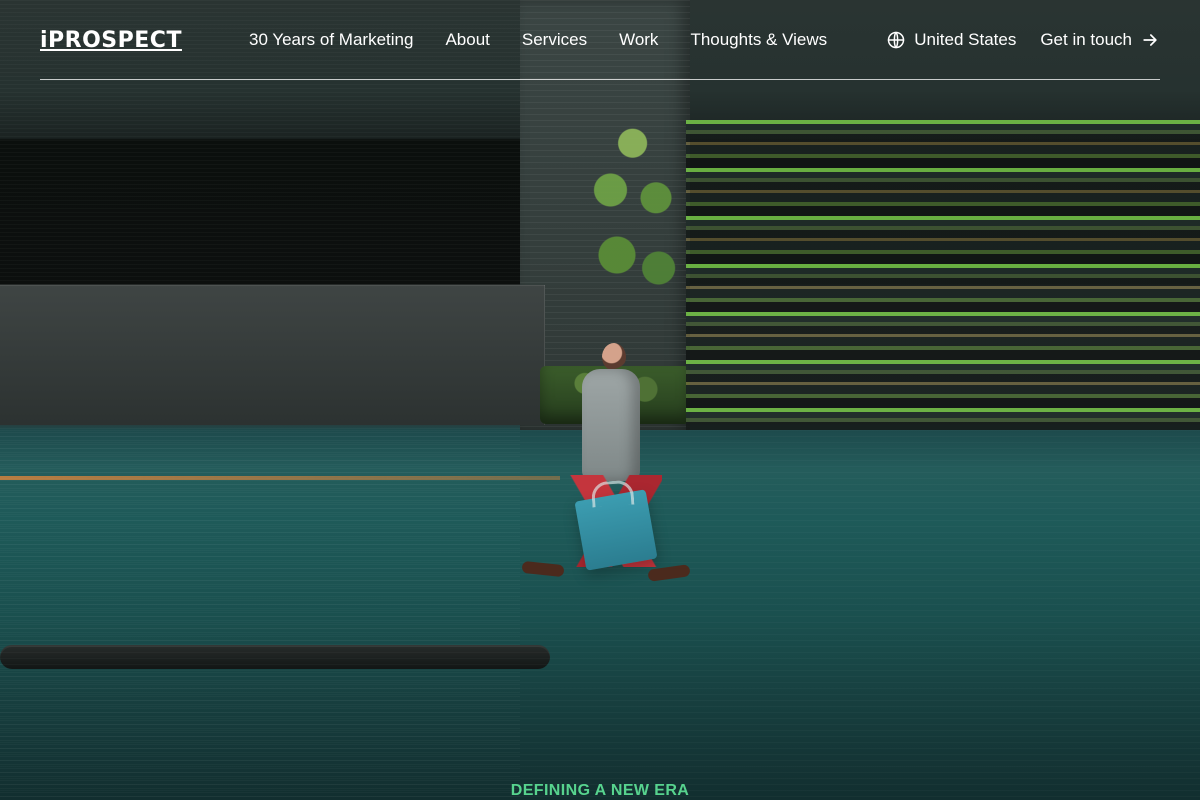 This screenshot has width=1200, height=800. What do you see at coordinates (611, 425) in the screenshot?
I see `person-torso` at bounding box center [611, 425].